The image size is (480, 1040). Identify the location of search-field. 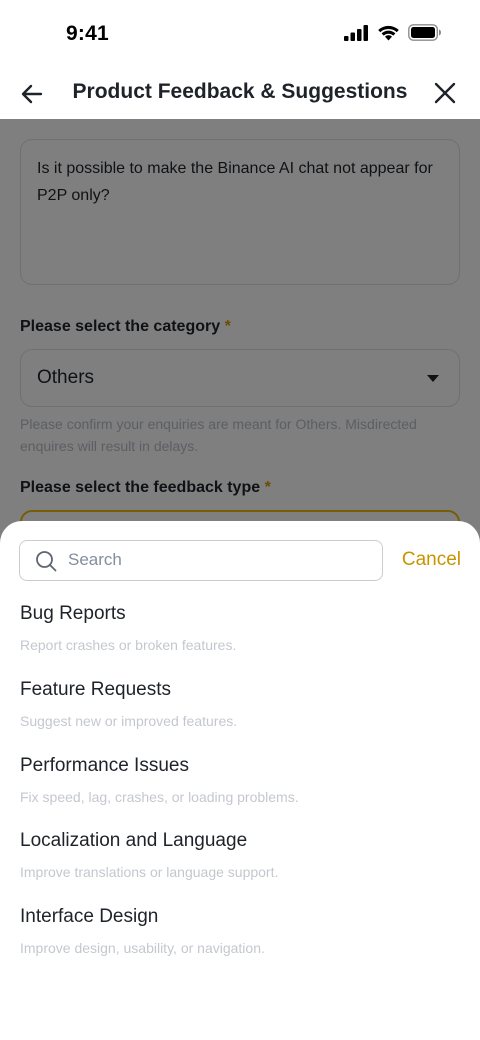
(201, 560).